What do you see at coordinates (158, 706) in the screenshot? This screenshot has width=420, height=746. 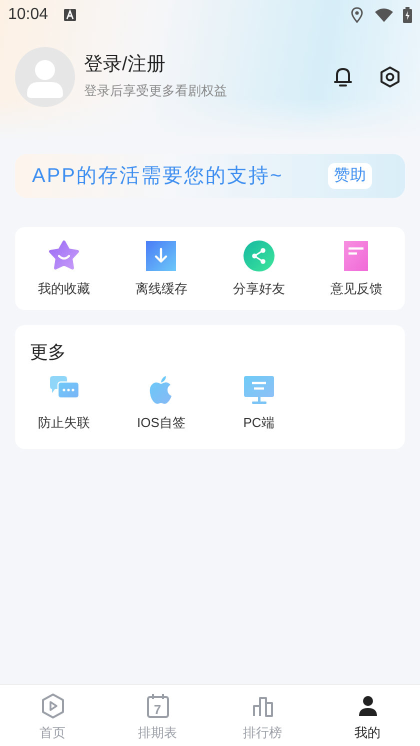 I see `calendar-icon: 7` at bounding box center [158, 706].